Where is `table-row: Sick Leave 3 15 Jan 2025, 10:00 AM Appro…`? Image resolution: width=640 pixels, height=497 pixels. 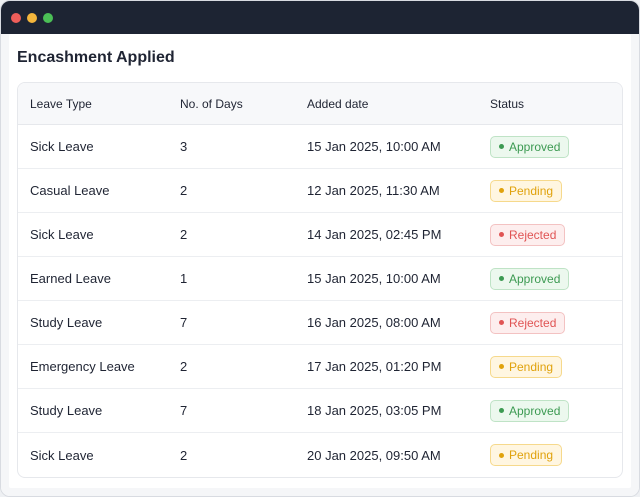
table-row: Sick Leave 3 15 Jan 2025, 10:00 AM Appro… is located at coordinates (320, 147).